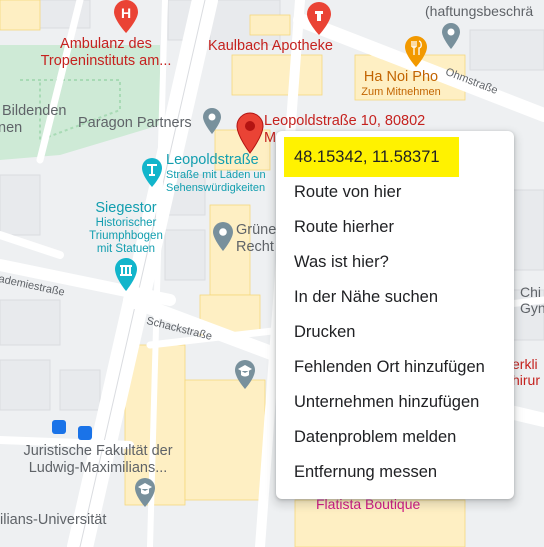  I want to click on poi-kaulbach: Kaulbach Apotheke, so click(270, 46).